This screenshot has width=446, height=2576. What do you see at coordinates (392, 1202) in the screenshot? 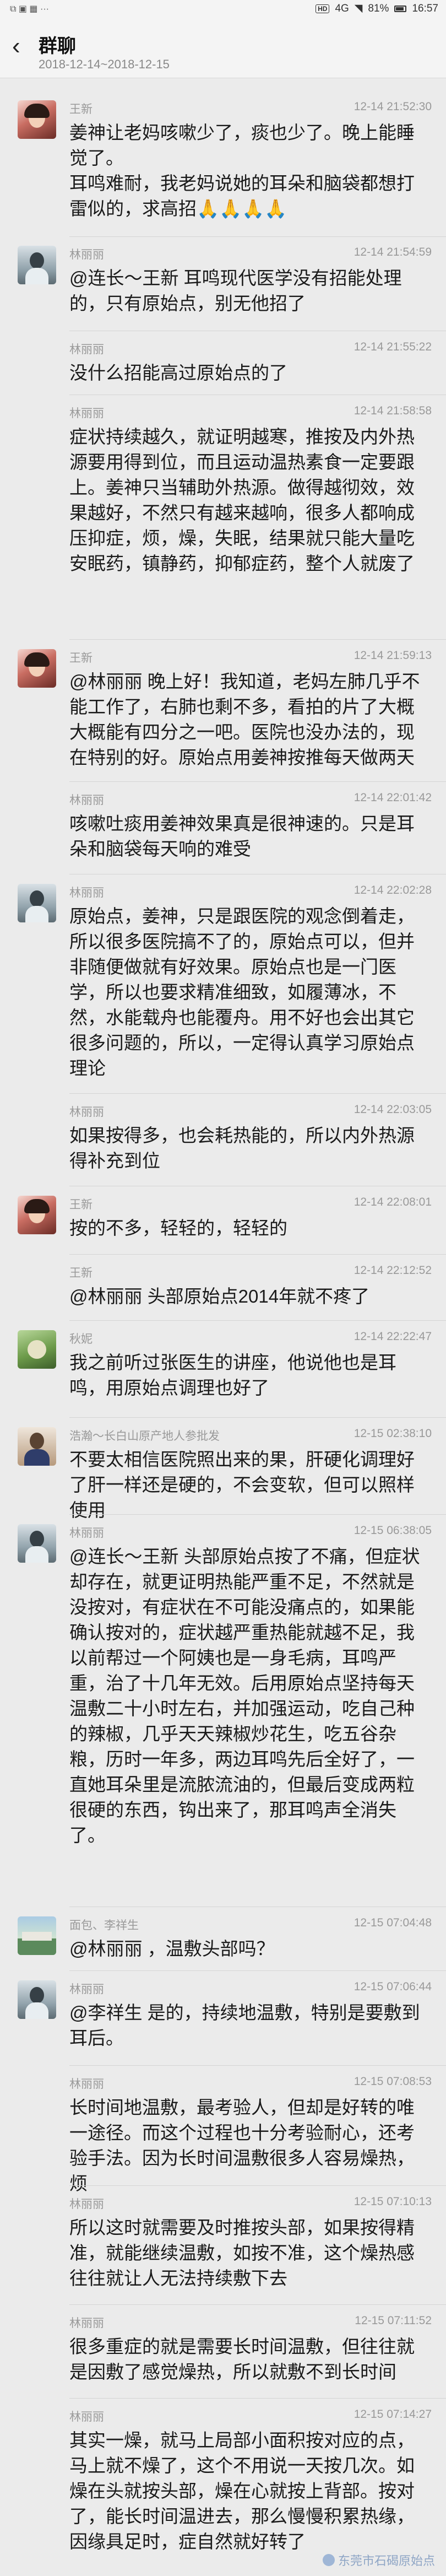
I see `message-time: 12-14 22:08:01` at bounding box center [392, 1202].